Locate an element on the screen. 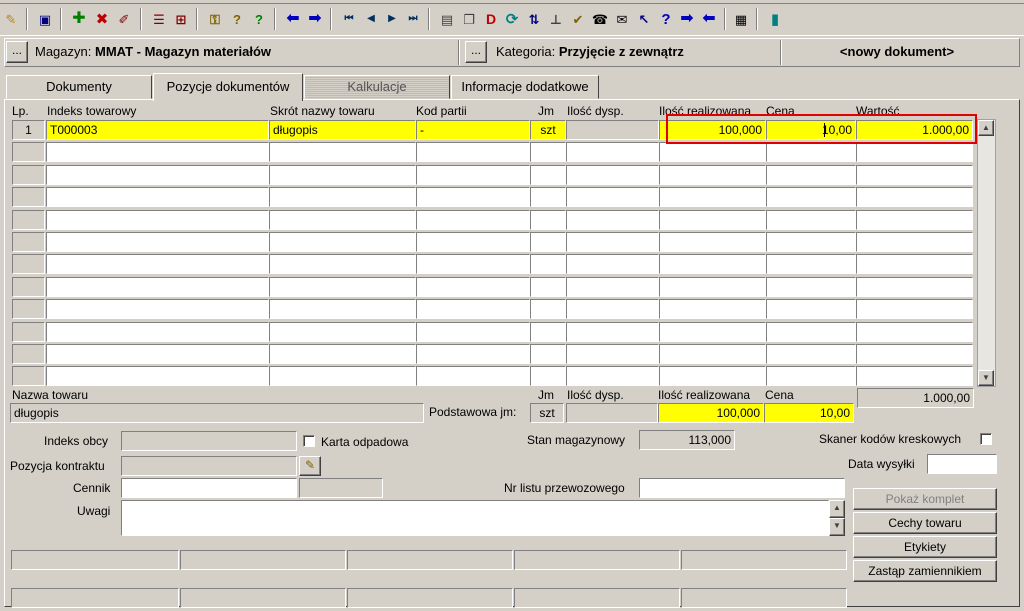 This screenshot has width=1024, height=611. arrow-left-icon: ⬅ is located at coordinates (293, 19).